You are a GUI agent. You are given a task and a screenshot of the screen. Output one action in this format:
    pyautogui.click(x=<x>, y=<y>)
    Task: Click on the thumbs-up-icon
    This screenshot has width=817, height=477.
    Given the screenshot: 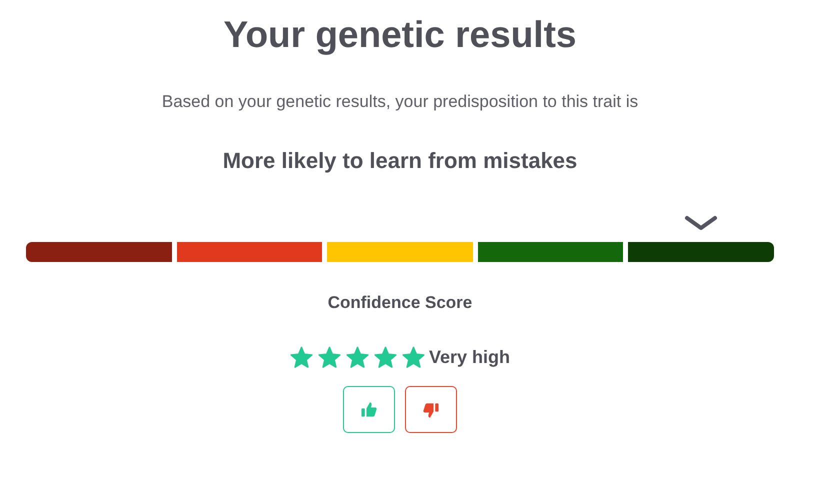 What is the action you would take?
    pyautogui.click(x=369, y=410)
    